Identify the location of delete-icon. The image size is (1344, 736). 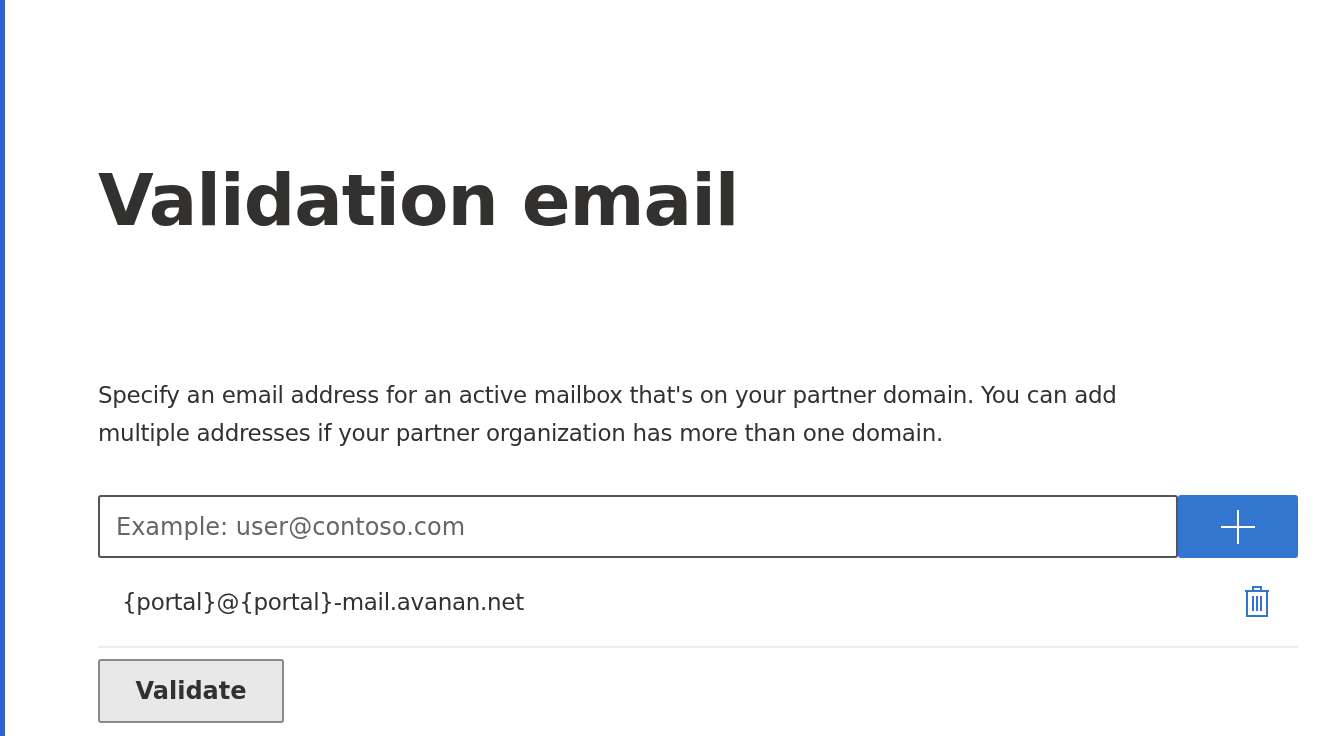
(1257, 602).